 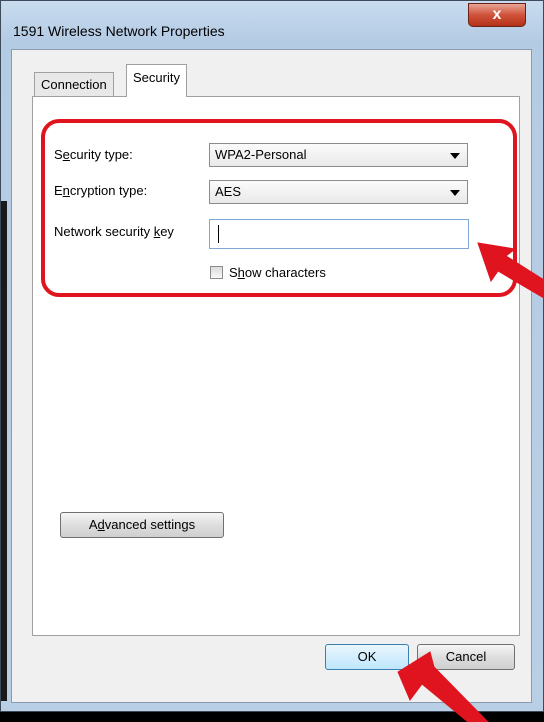 What do you see at coordinates (510, 270) in the screenshot?
I see `arrow-to-key-field-icon` at bounding box center [510, 270].